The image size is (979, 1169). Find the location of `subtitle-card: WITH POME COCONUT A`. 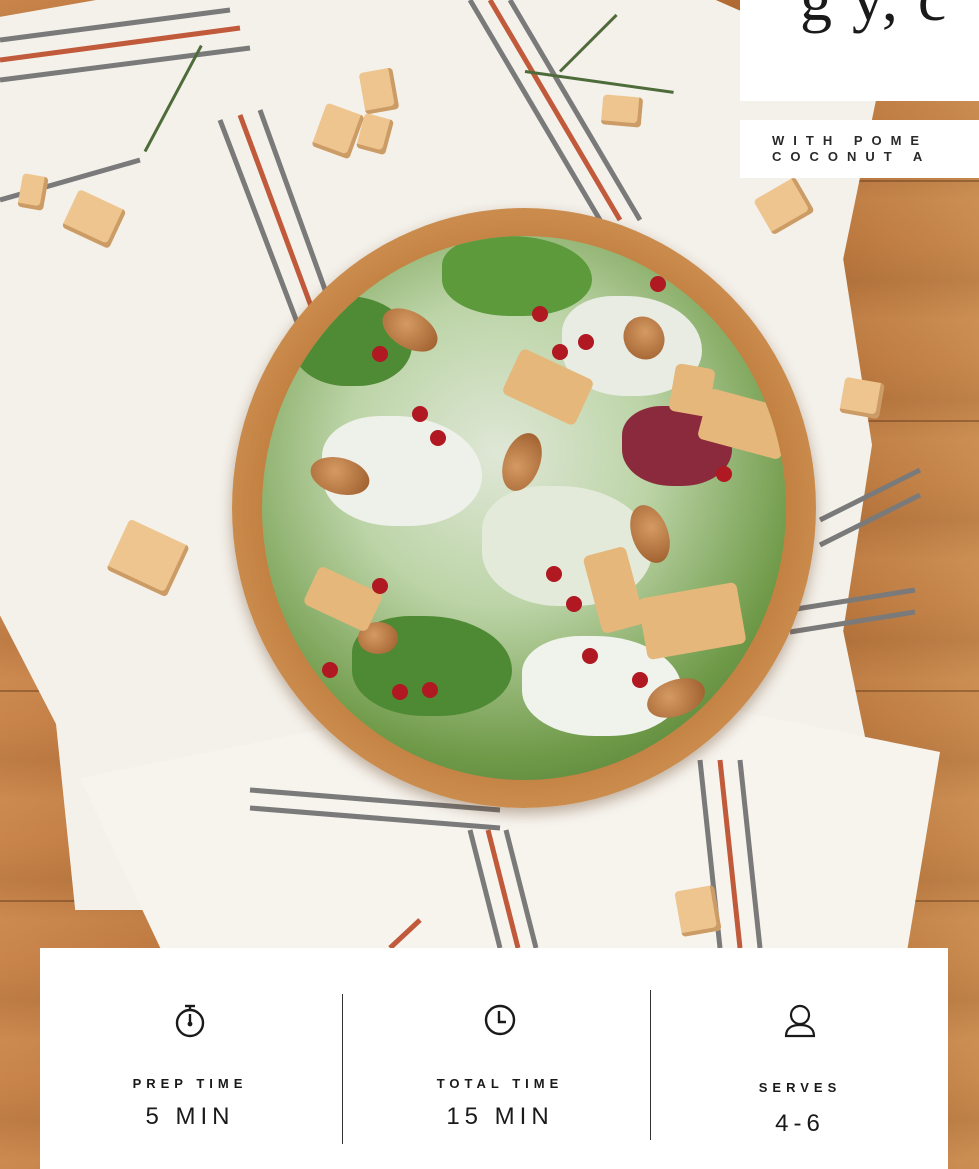

subtitle-card: WITH POME COCONUT A is located at coordinates (859, 149).